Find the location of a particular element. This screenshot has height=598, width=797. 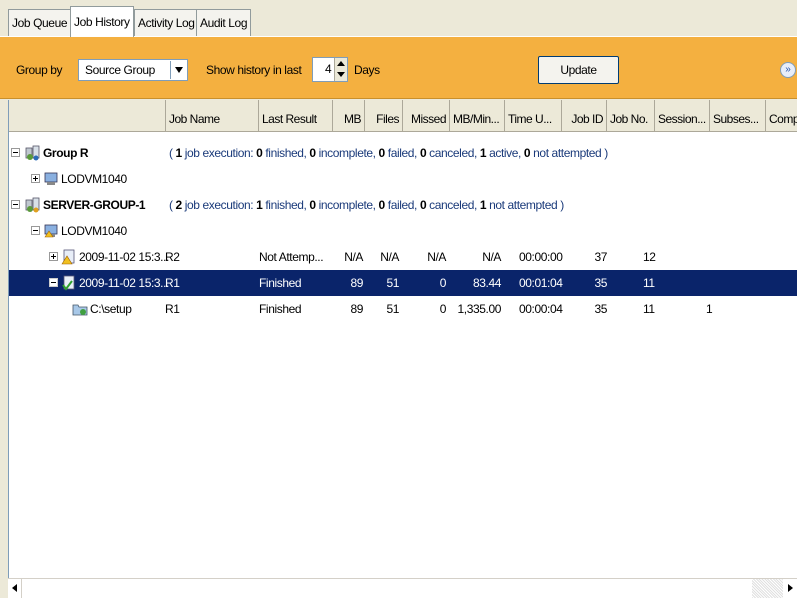

column-header-missed: Missed is located at coordinates (426, 116).